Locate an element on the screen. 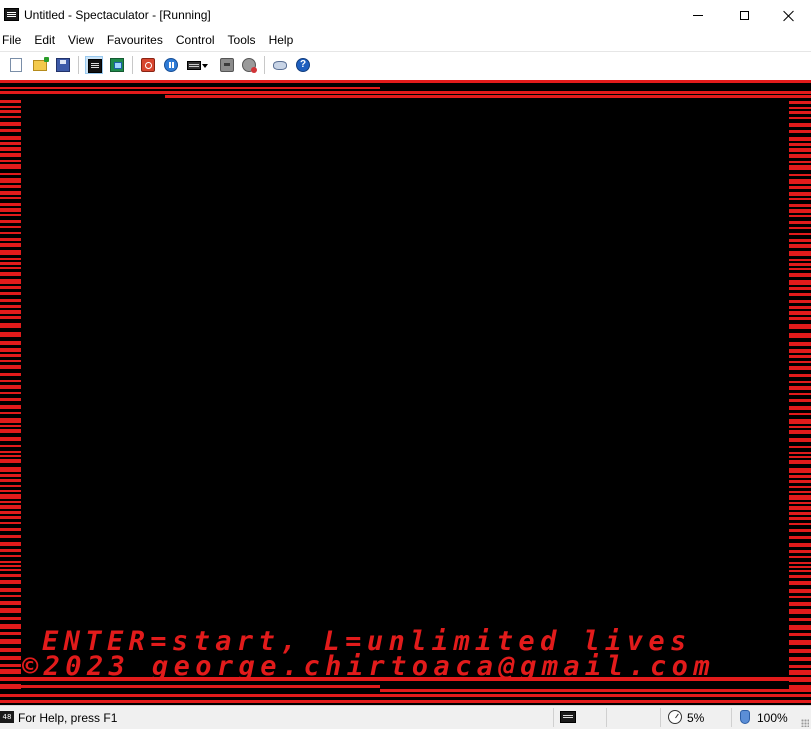  joystick-button is located at coordinates (280, 65).